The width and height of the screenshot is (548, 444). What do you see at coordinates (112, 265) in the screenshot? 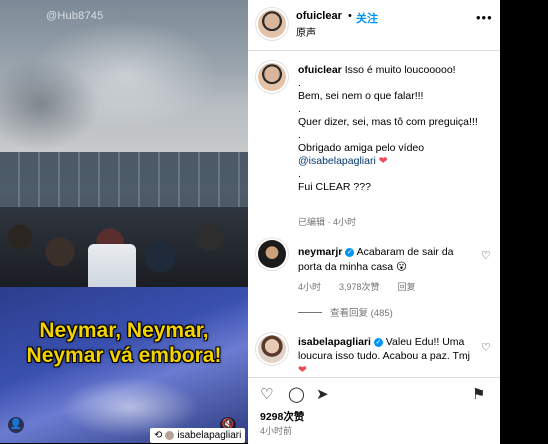
I see `fan-shirt` at bounding box center [112, 265].